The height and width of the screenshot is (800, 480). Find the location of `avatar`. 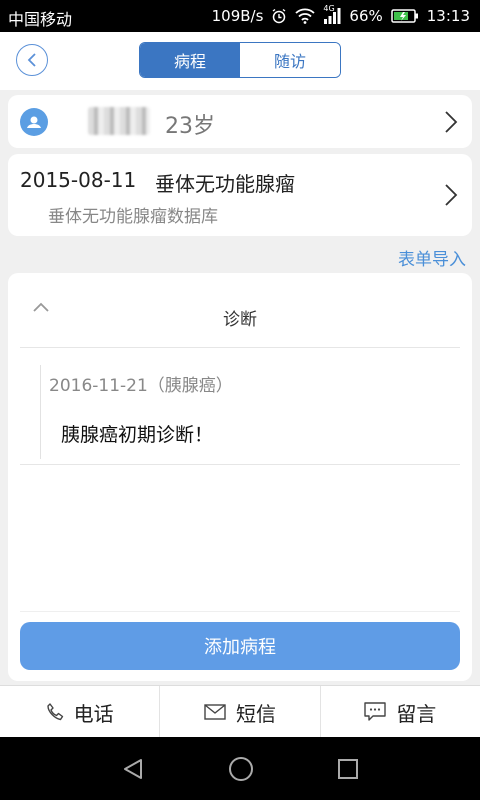

avatar is located at coordinates (34, 122).